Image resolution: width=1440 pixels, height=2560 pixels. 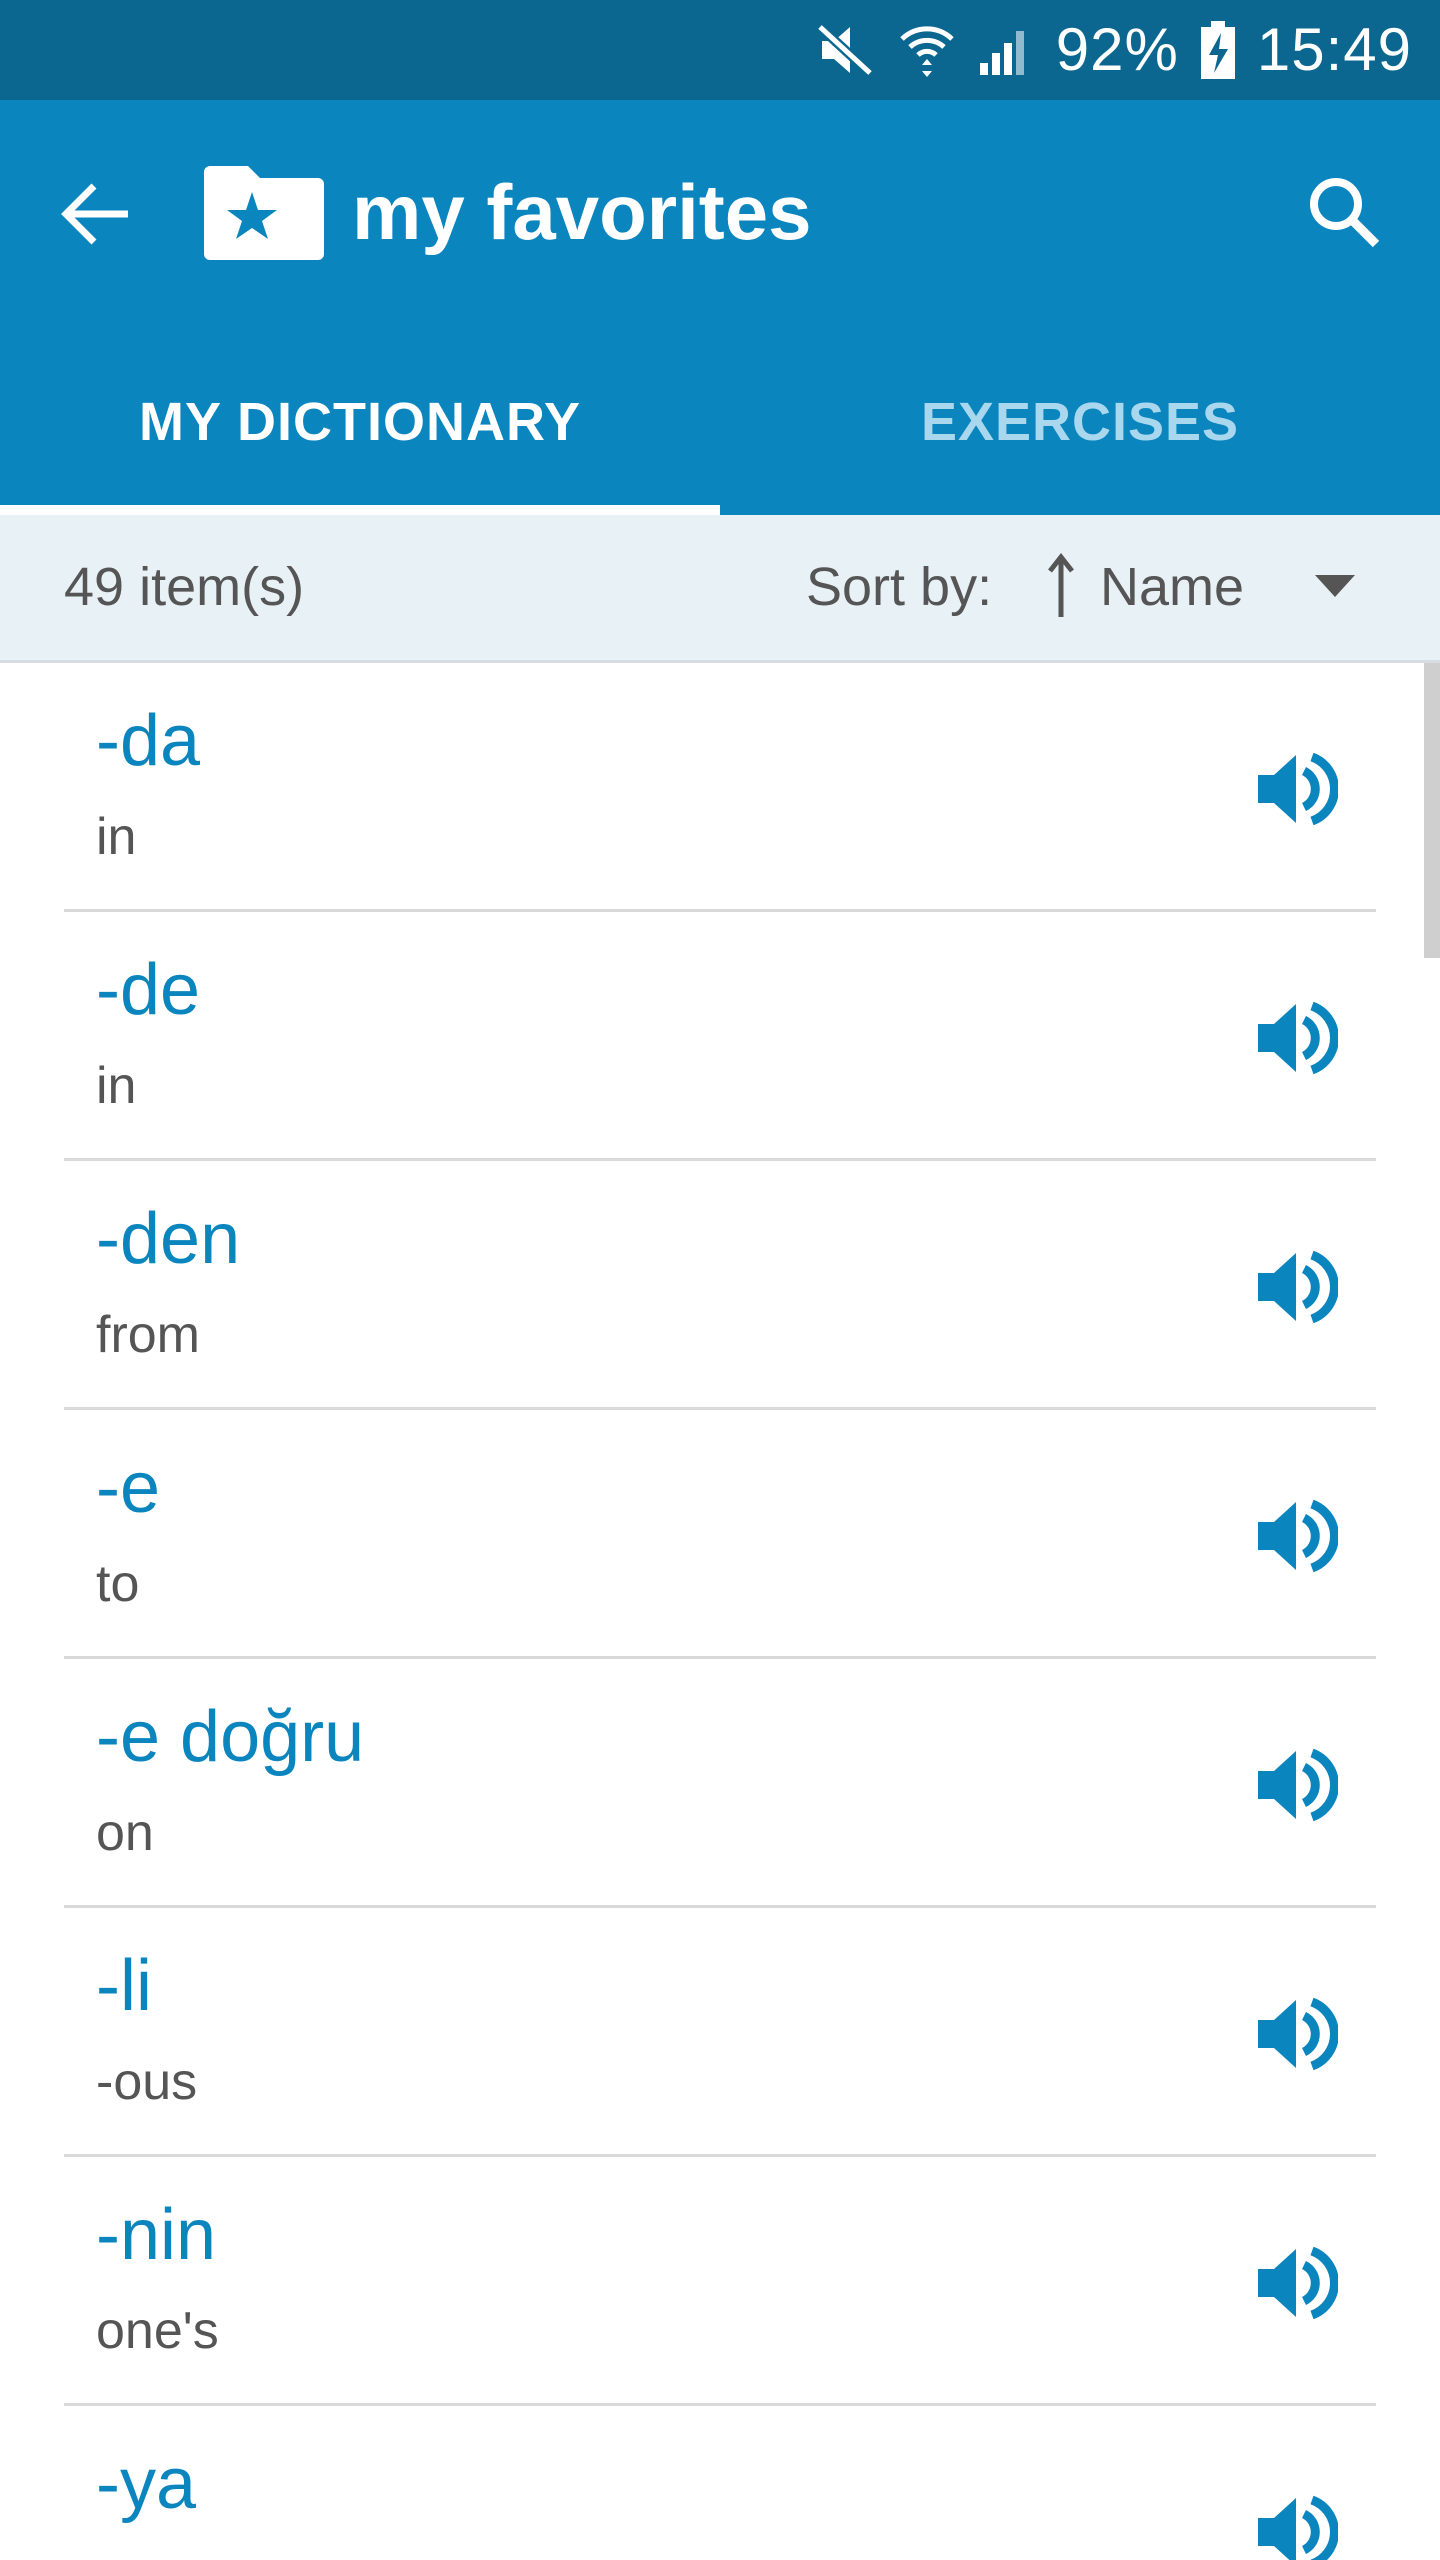 What do you see at coordinates (720, 787) in the screenshot?
I see `list-item: -da in` at bounding box center [720, 787].